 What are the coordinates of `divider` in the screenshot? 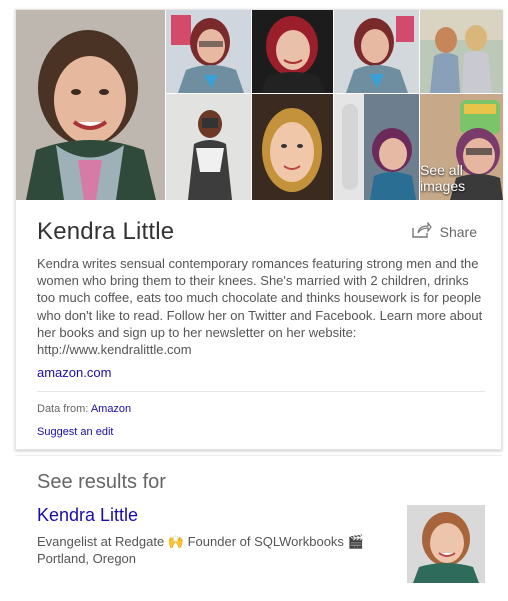 It's located at (261, 391).